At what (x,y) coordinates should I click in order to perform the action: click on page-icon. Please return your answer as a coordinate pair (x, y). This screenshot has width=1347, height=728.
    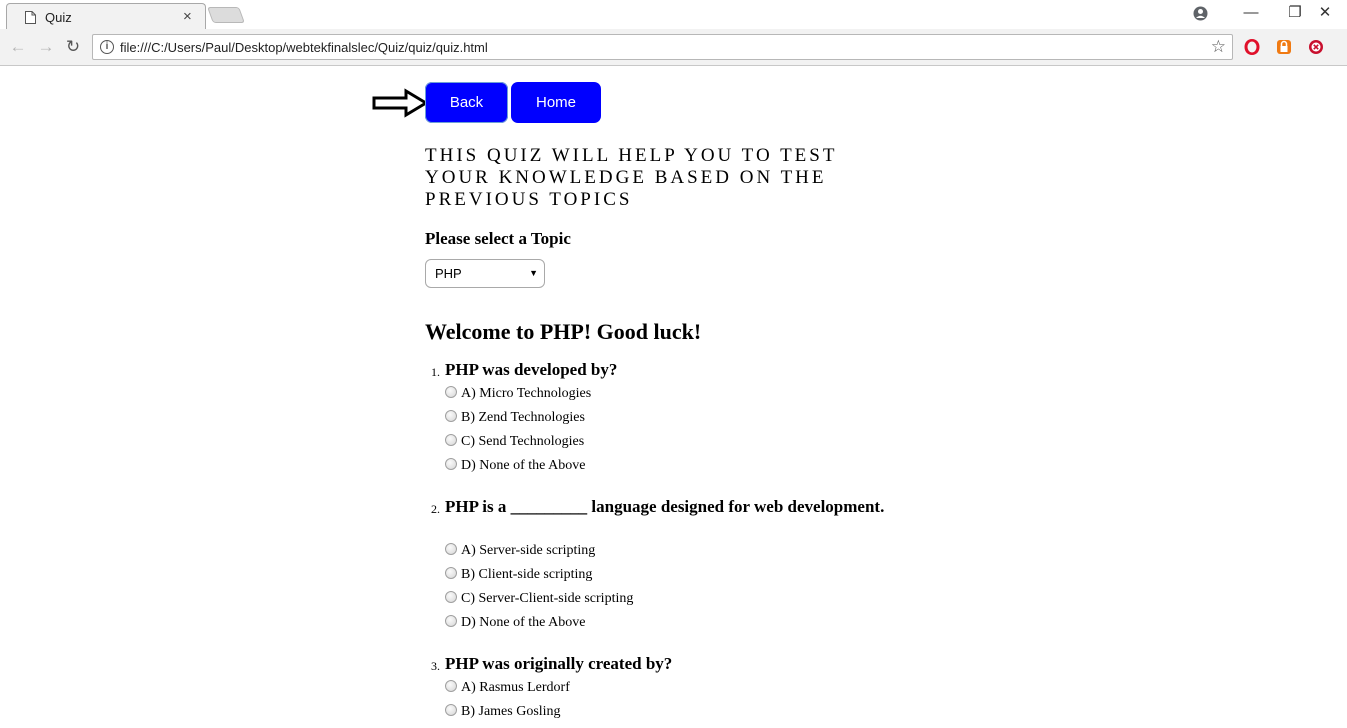
    Looking at the image, I should click on (30, 17).